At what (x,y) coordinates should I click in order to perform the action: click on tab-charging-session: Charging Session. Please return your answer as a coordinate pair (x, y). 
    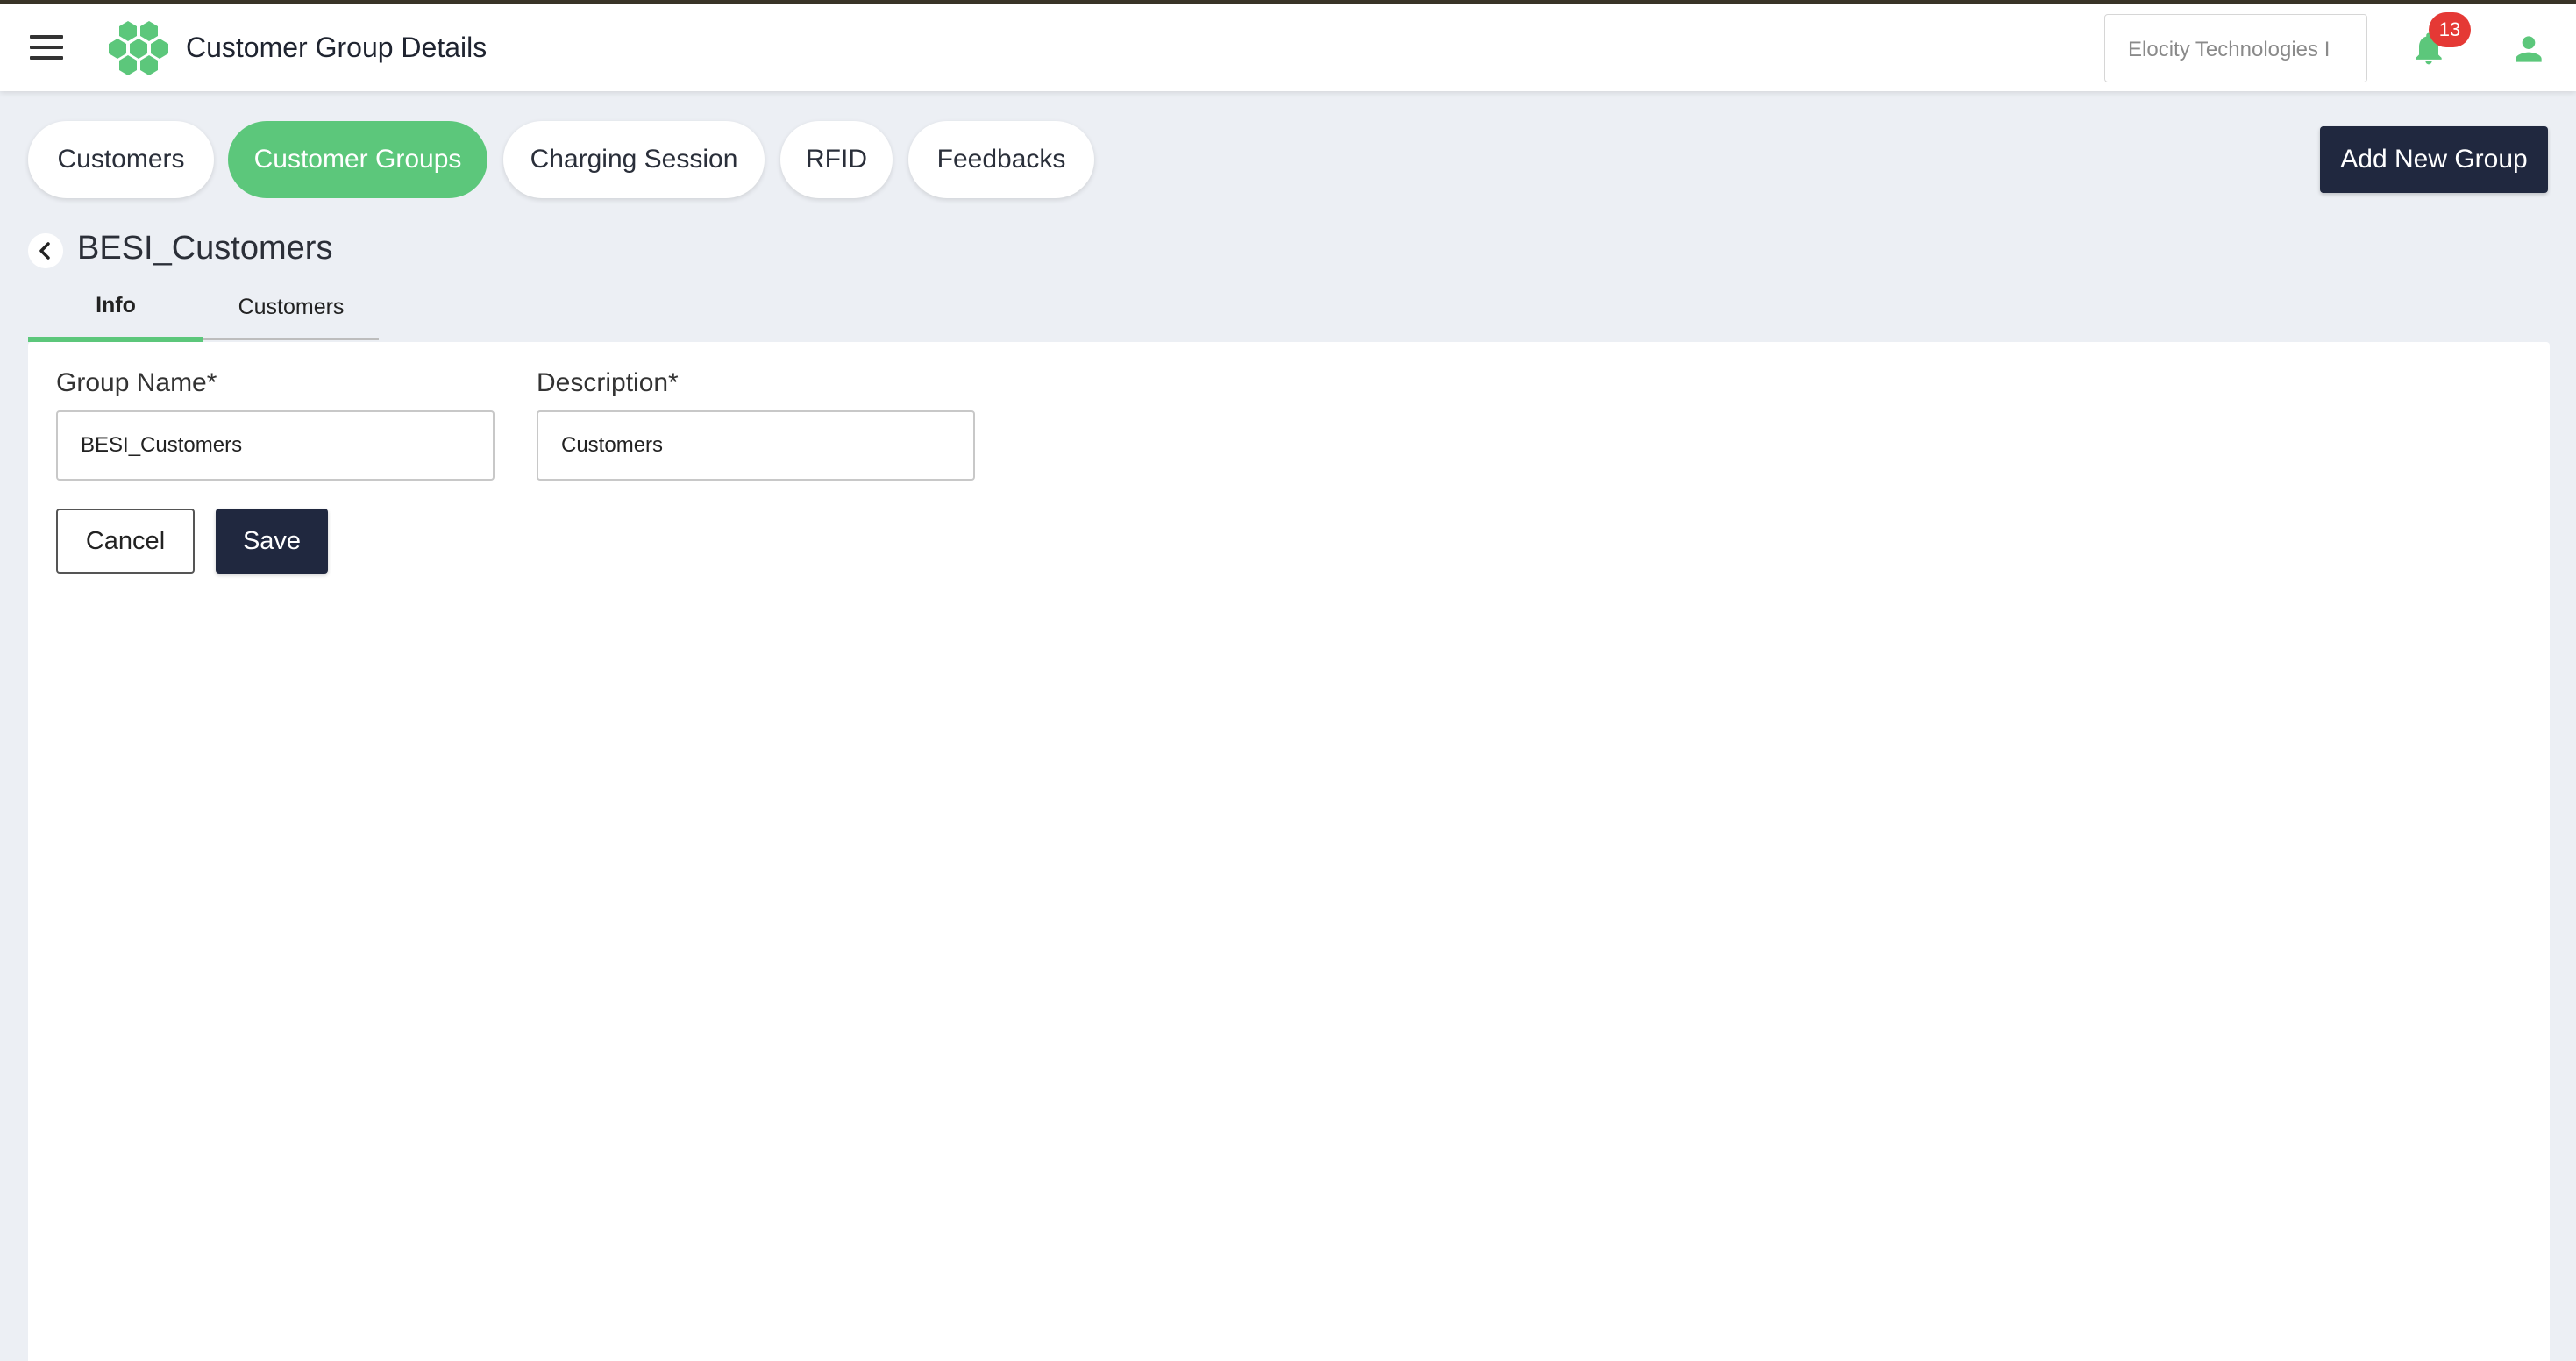
    Looking at the image, I should click on (634, 159).